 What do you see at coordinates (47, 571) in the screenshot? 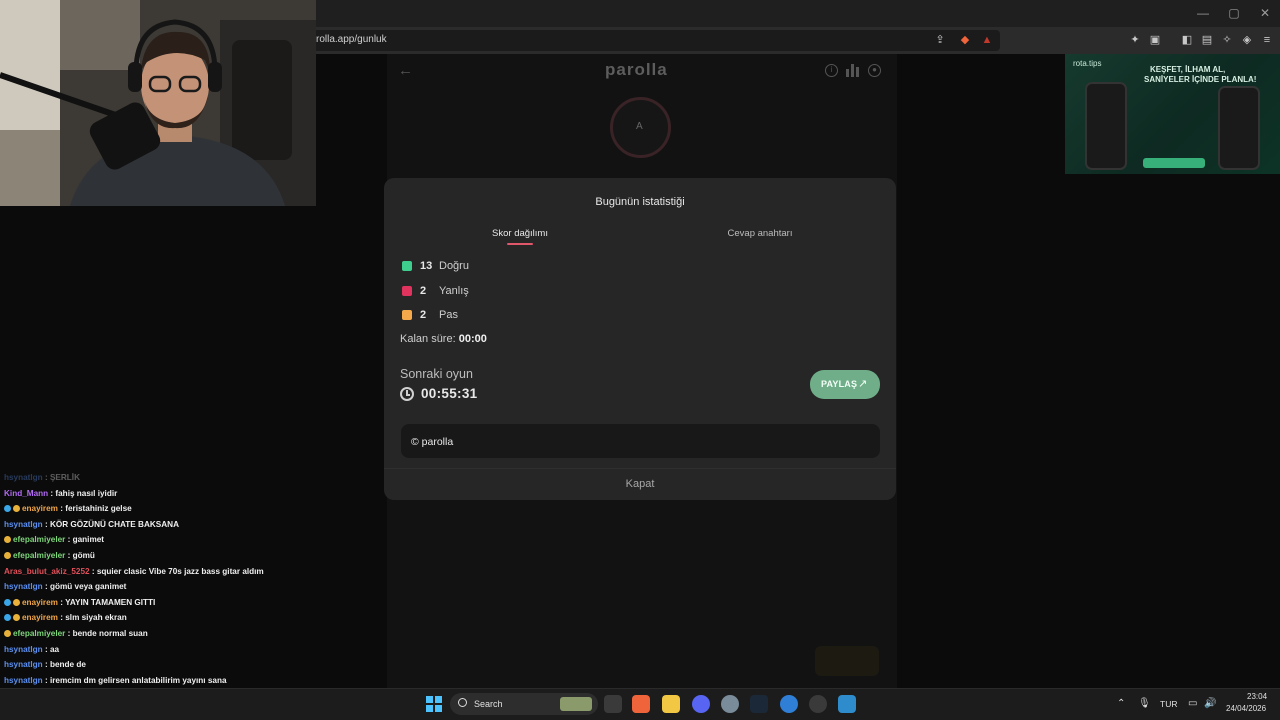
I see `chat-username: Aras_bulut_akiz_5252` at bounding box center [47, 571].